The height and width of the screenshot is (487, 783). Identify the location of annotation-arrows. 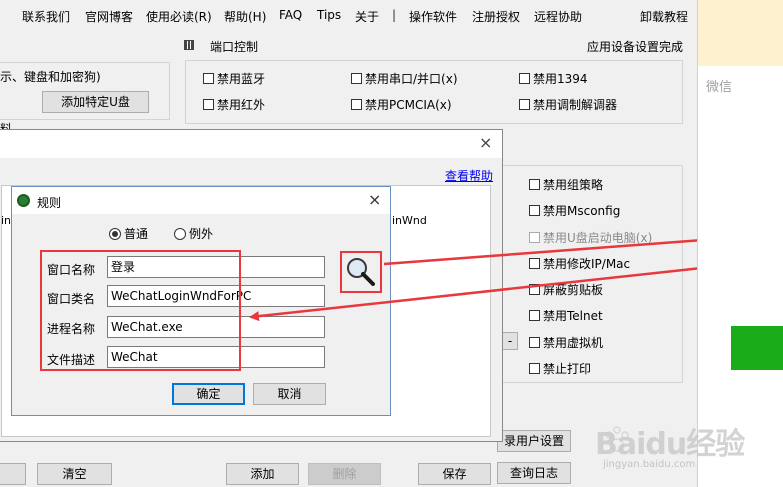
(485, 278).